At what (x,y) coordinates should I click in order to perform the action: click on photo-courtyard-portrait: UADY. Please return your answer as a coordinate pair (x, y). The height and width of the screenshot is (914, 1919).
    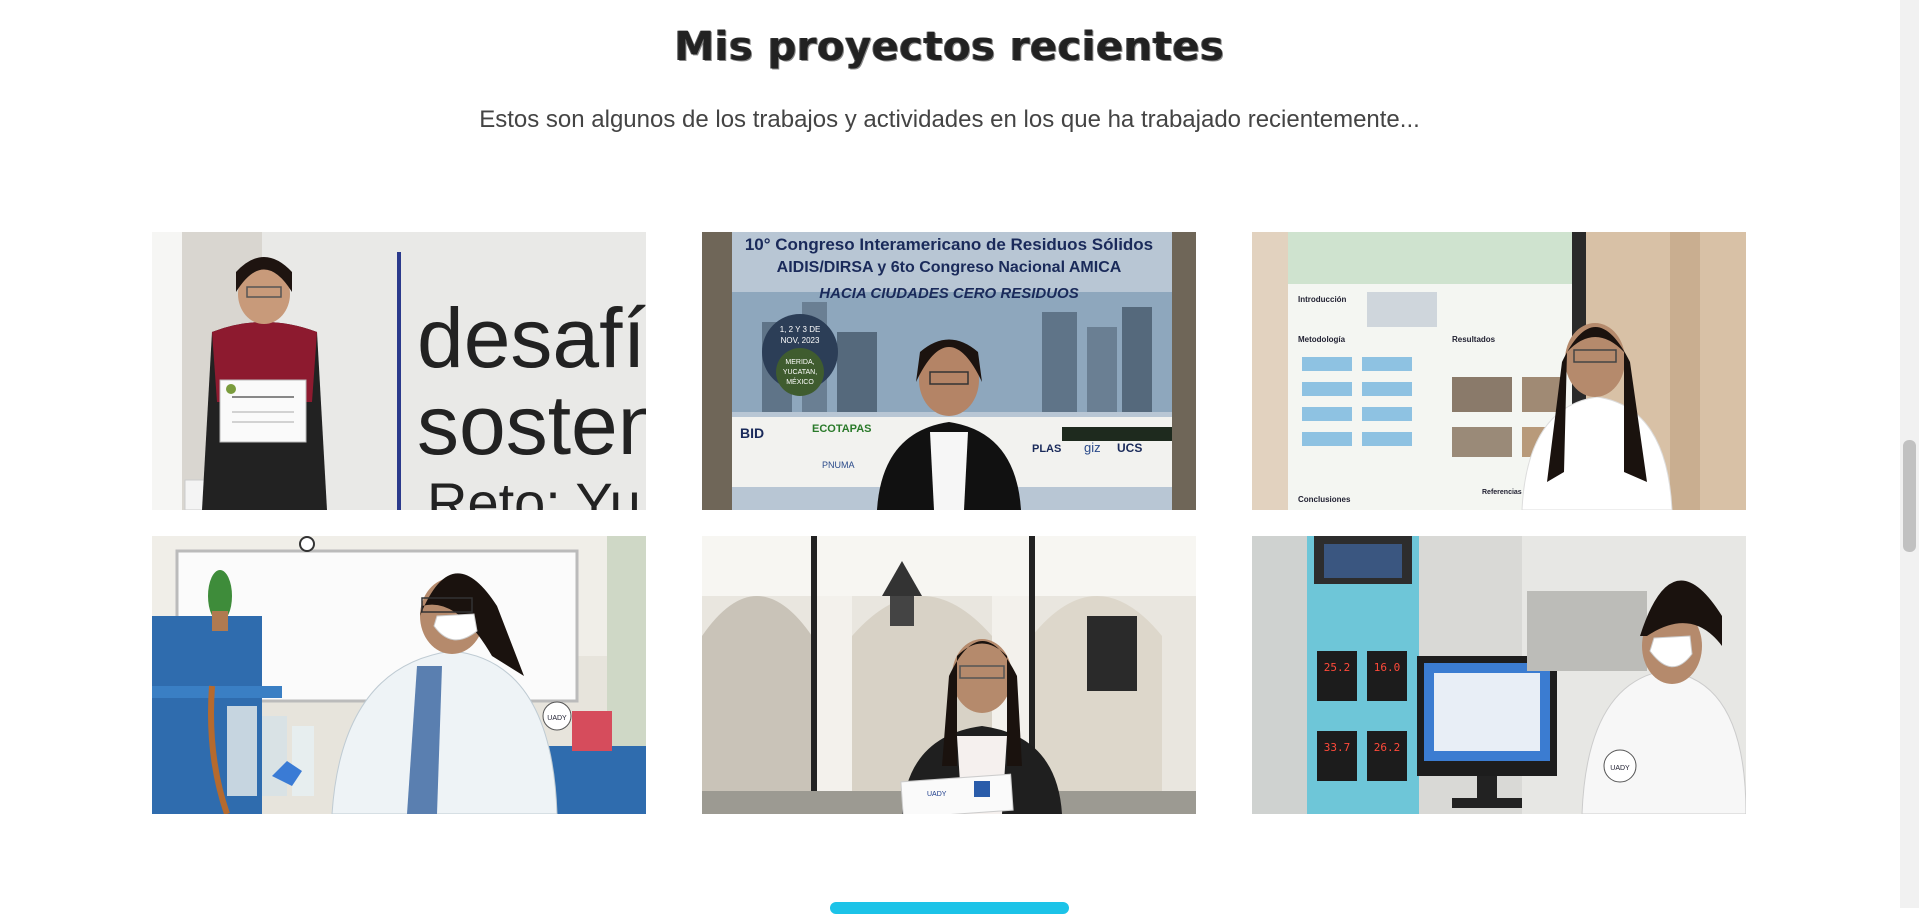
    Looking at the image, I should click on (949, 675).